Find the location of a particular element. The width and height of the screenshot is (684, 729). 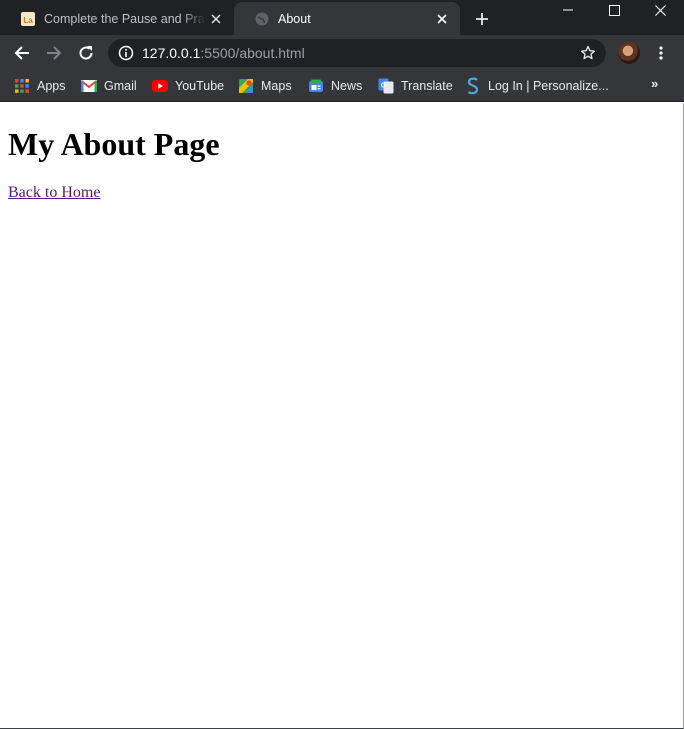

tab-complete-the-pause: La Complete the Pause and Practi is located at coordinates (117, 18).